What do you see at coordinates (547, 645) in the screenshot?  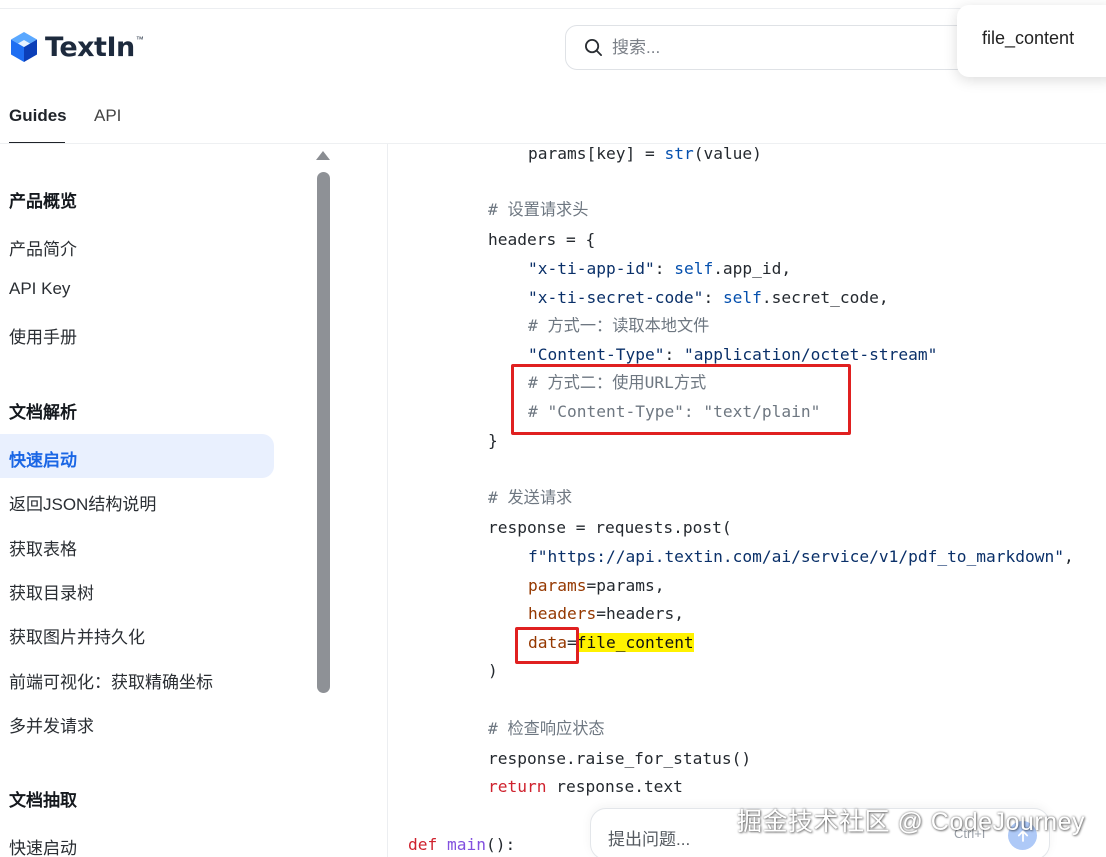 I see `annotation-box-data-param` at bounding box center [547, 645].